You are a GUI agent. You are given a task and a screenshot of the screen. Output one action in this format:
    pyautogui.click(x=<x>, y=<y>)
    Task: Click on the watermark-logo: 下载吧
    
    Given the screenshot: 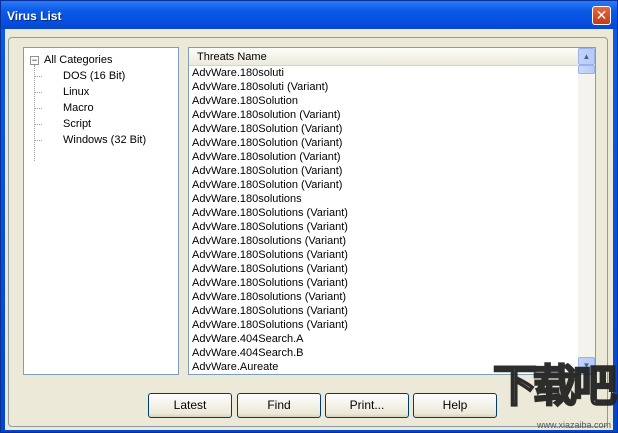 What is the action you would take?
    pyautogui.click(x=555, y=386)
    